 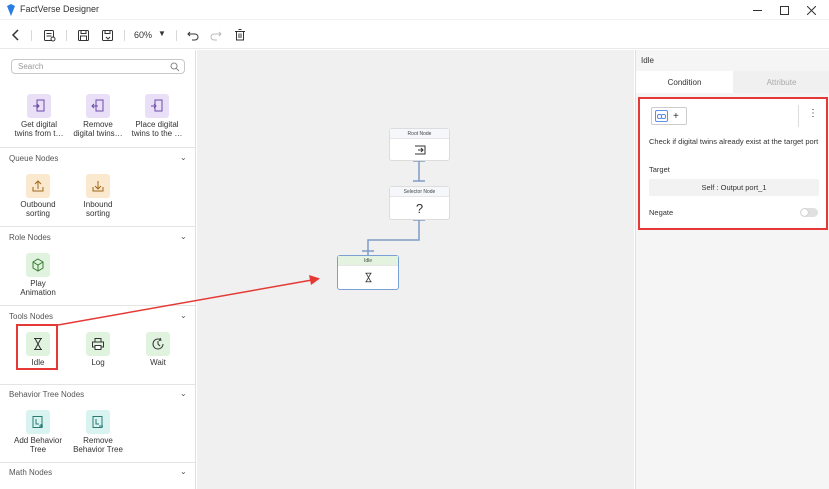 I want to click on idle-highlight-box, so click(x=37, y=347).